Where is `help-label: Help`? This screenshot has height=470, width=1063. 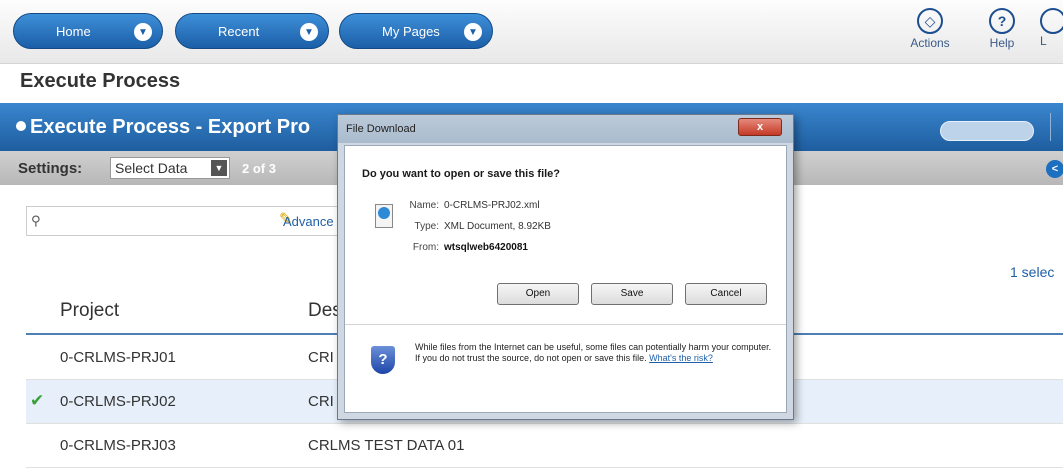
help-label: Help is located at coordinates (1002, 43).